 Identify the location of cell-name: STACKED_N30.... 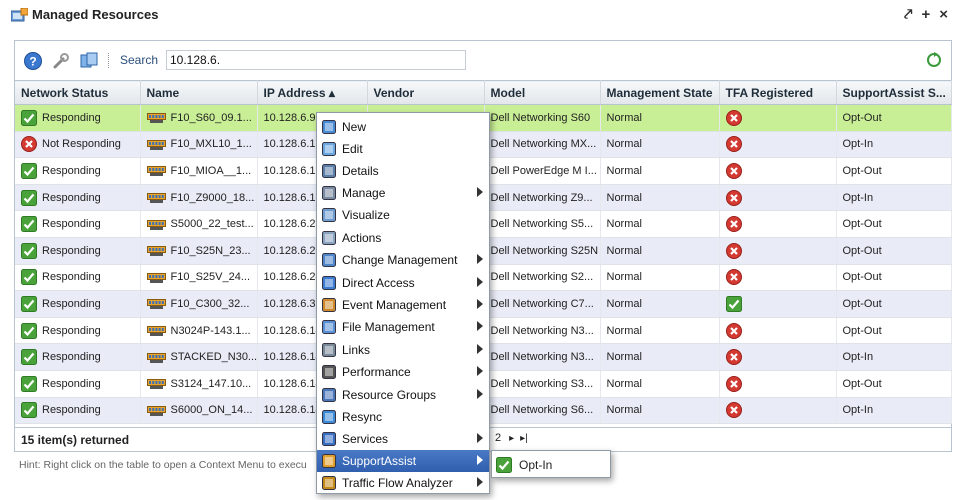
(199, 357).